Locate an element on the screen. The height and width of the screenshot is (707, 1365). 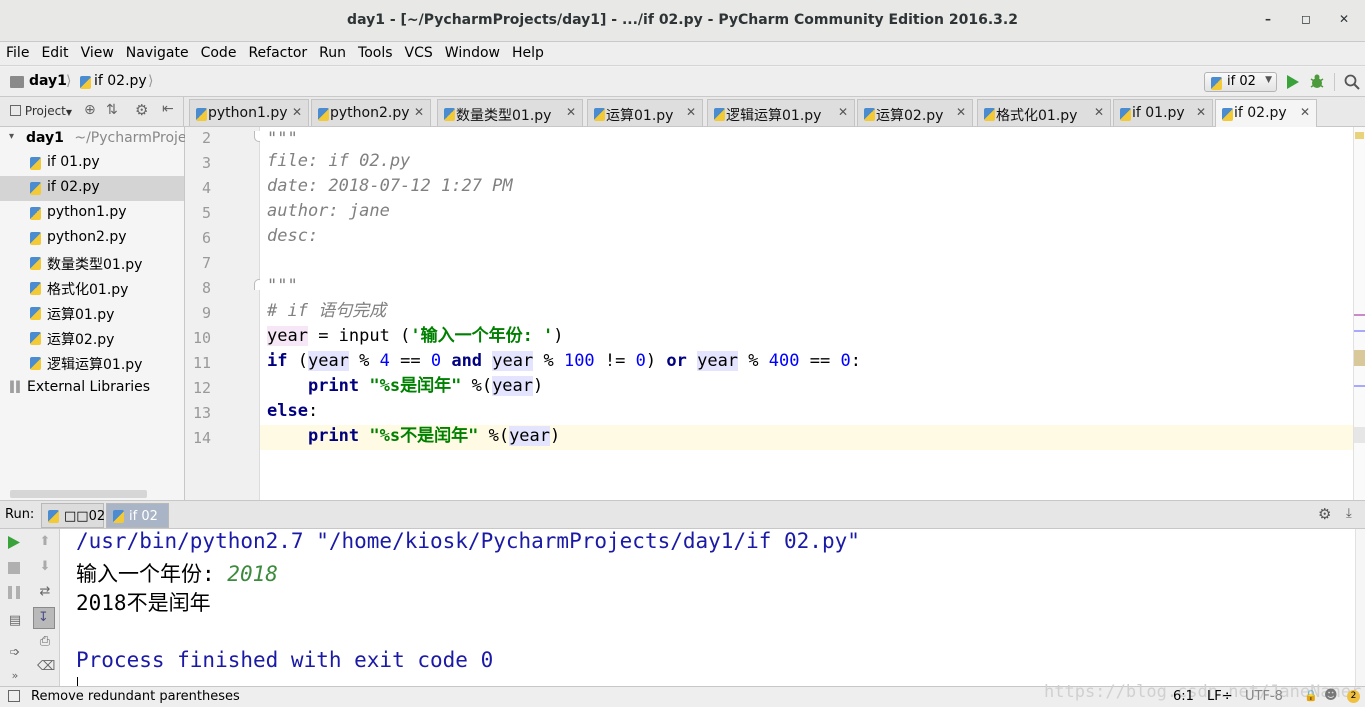
trash-icon: ⌫ is located at coordinates (46, 667).